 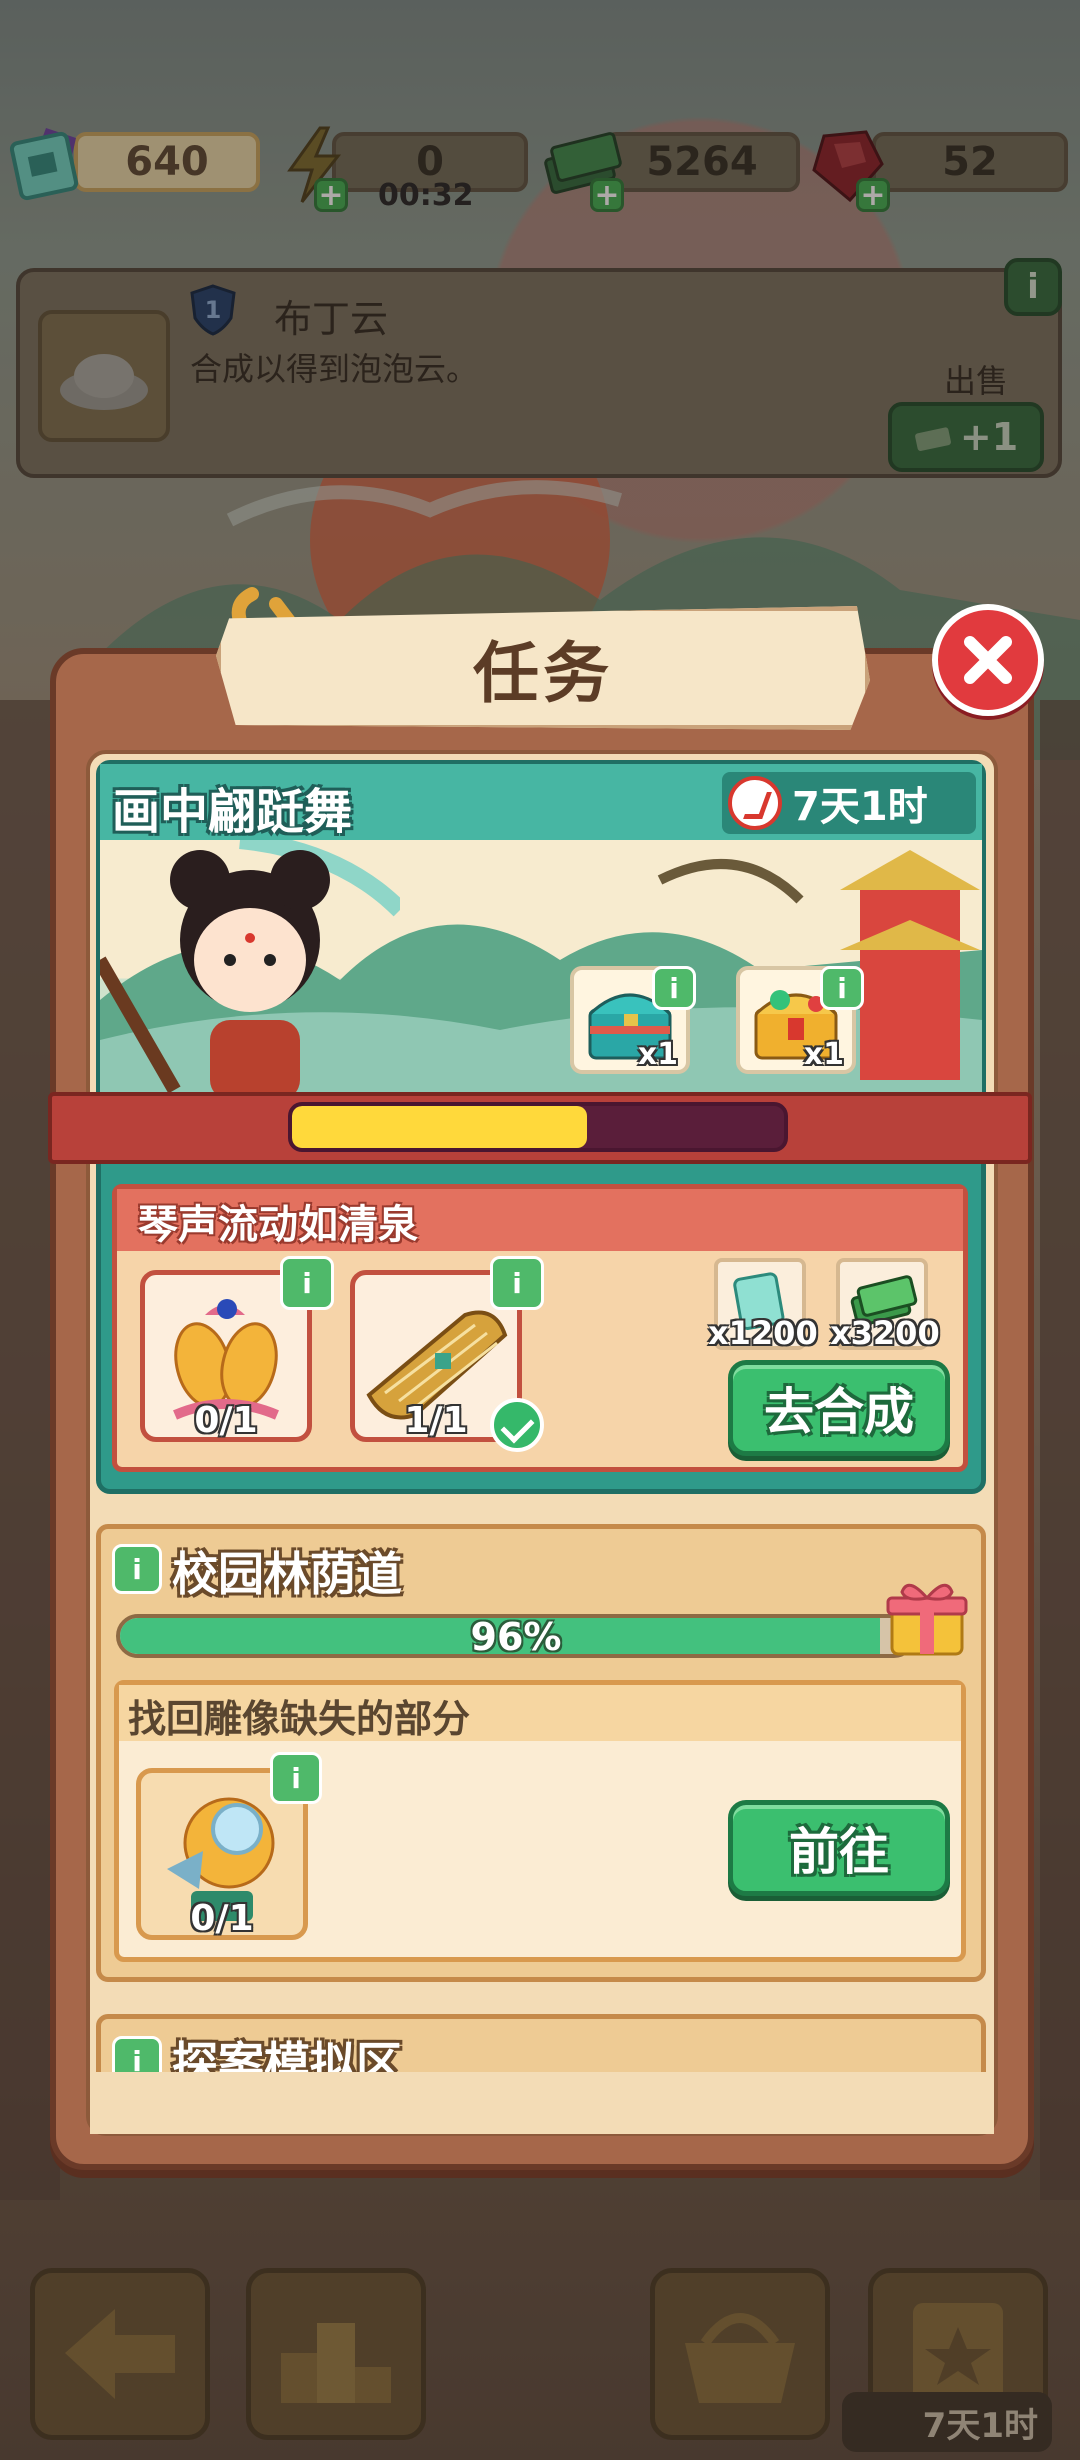 What do you see at coordinates (222, 1918) in the screenshot?
I see `task-item-count: 0/1` at bounding box center [222, 1918].